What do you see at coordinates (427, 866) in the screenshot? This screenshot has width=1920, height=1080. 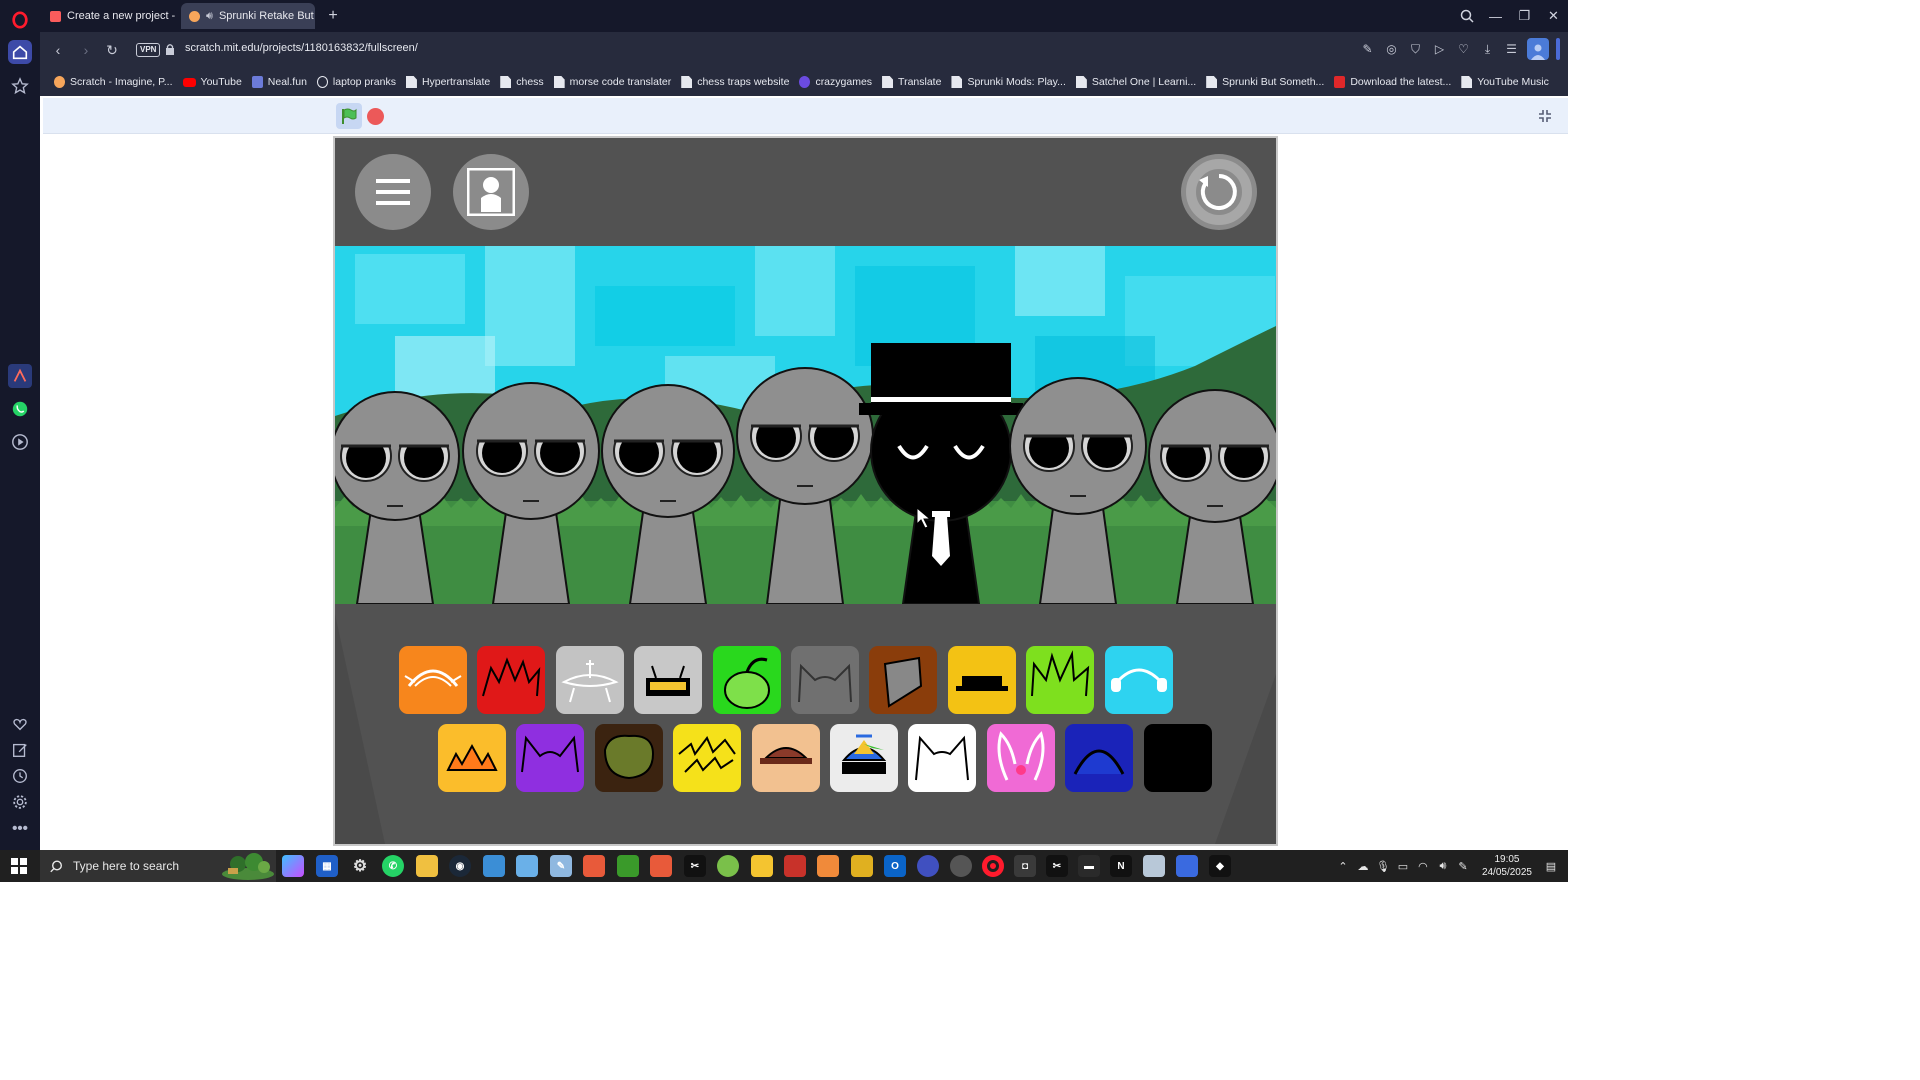 I see `file-explorer-icon` at bounding box center [427, 866].